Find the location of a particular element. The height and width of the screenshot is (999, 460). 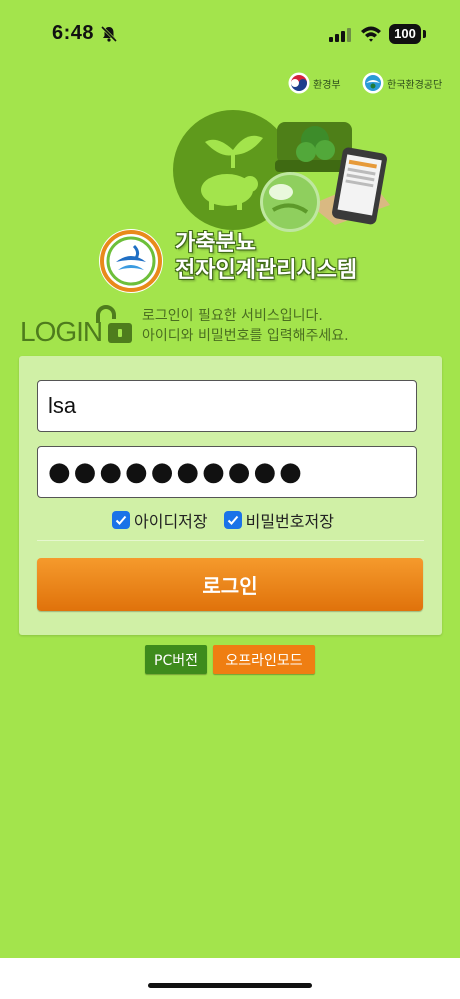

bell-slash-icon is located at coordinates (109, 36).